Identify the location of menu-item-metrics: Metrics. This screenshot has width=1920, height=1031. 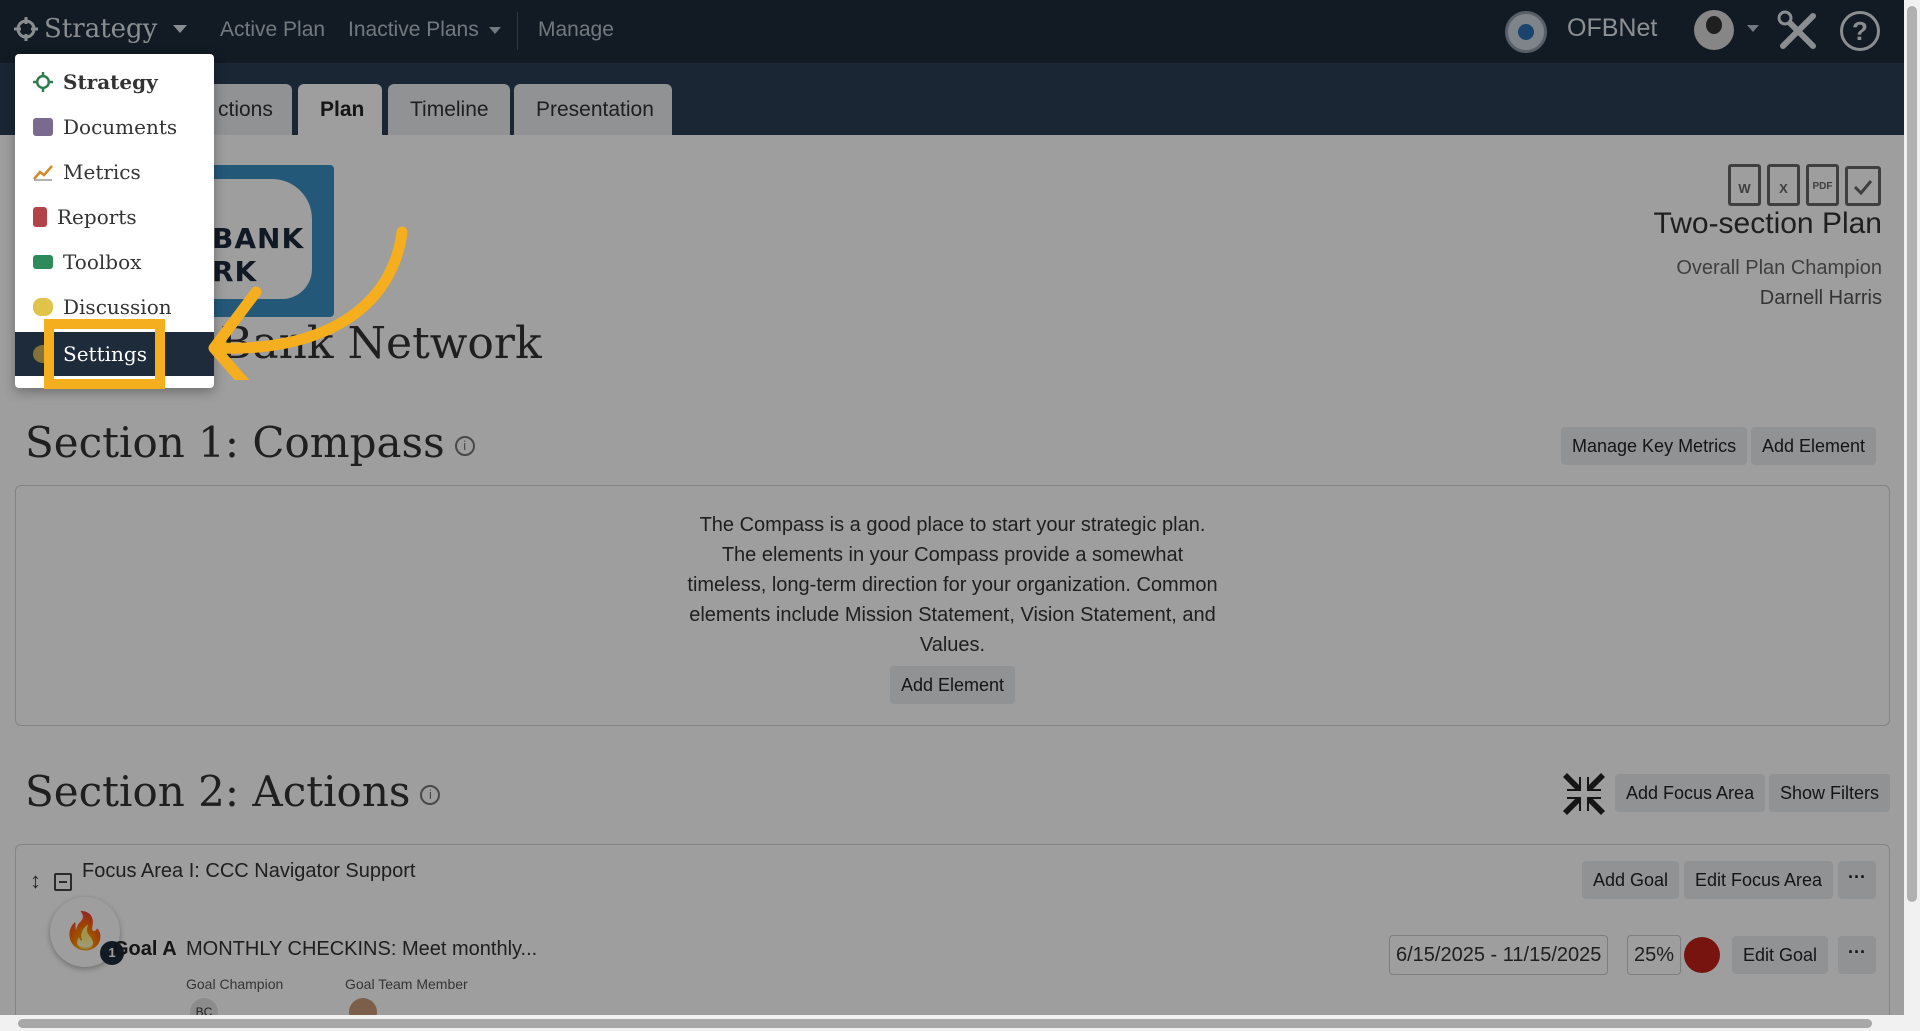
(114, 172).